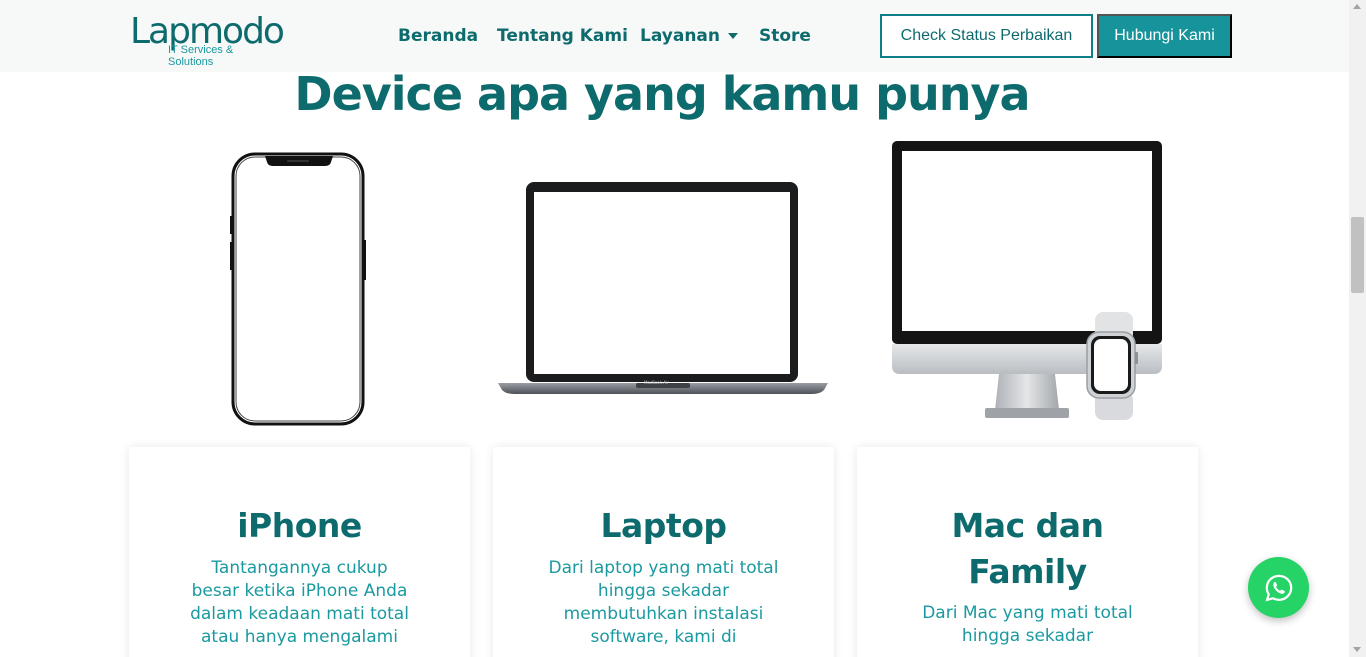 The width and height of the screenshot is (1366, 657). What do you see at coordinates (986, 36) in the screenshot?
I see `check-status-button: Check Status Perbaikan` at bounding box center [986, 36].